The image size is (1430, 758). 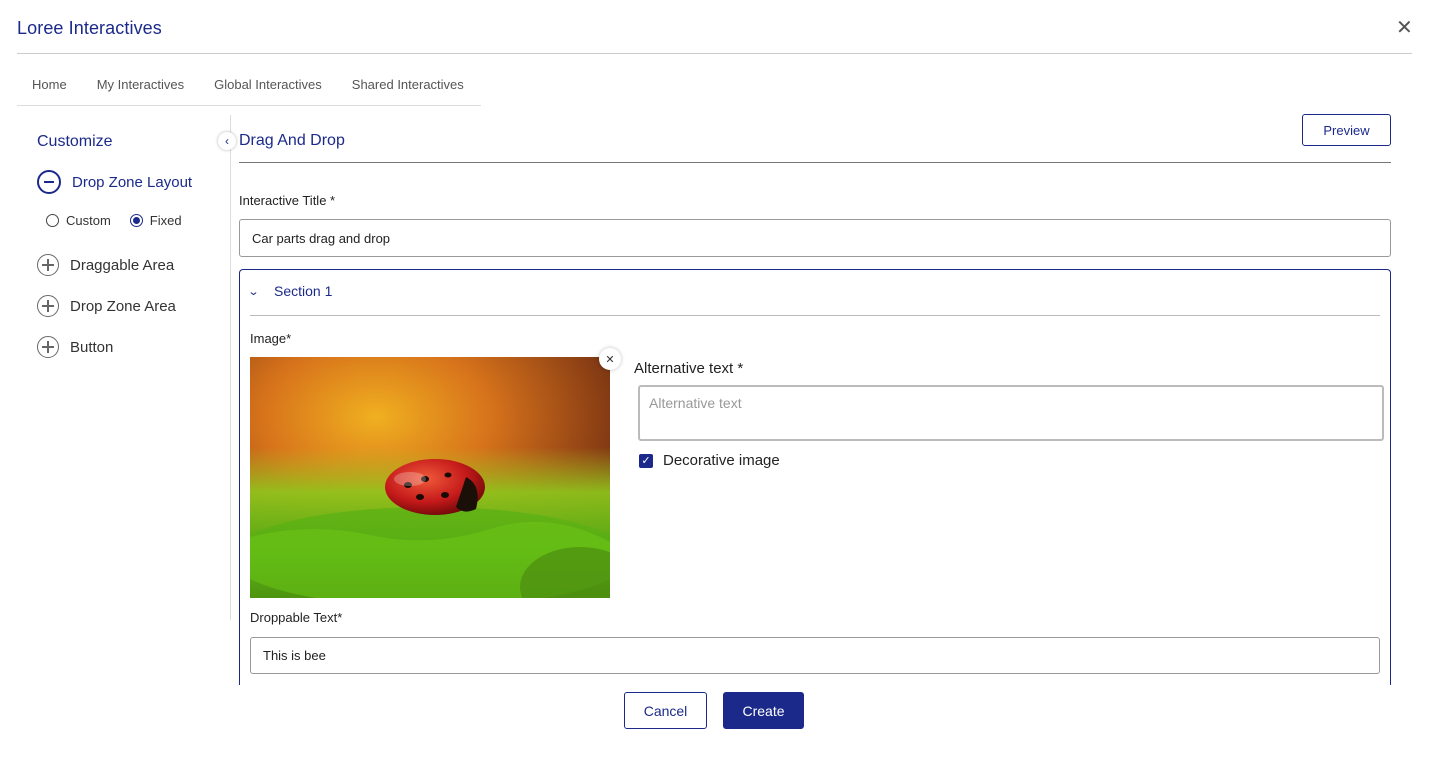 What do you see at coordinates (132, 182) in the screenshot?
I see `sidebar-item-label: Drop Zone Layout` at bounding box center [132, 182].